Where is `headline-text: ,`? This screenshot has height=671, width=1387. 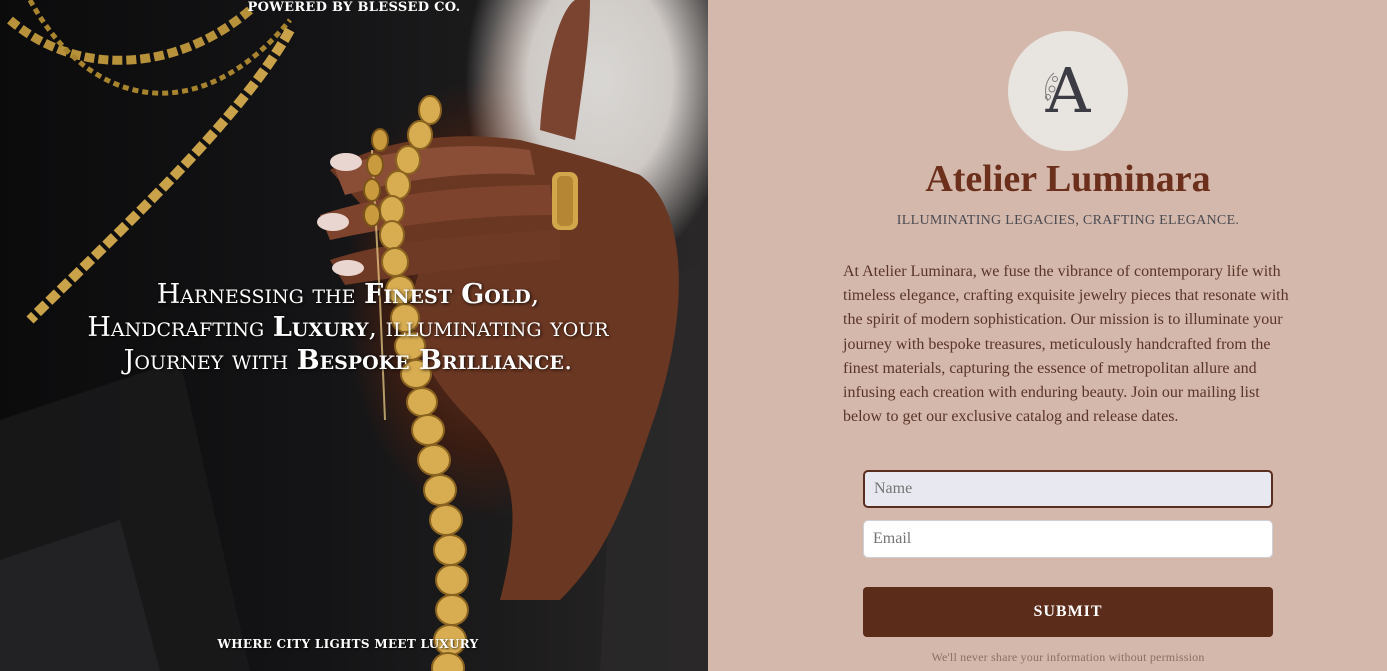
headline-text: , is located at coordinates (535, 294).